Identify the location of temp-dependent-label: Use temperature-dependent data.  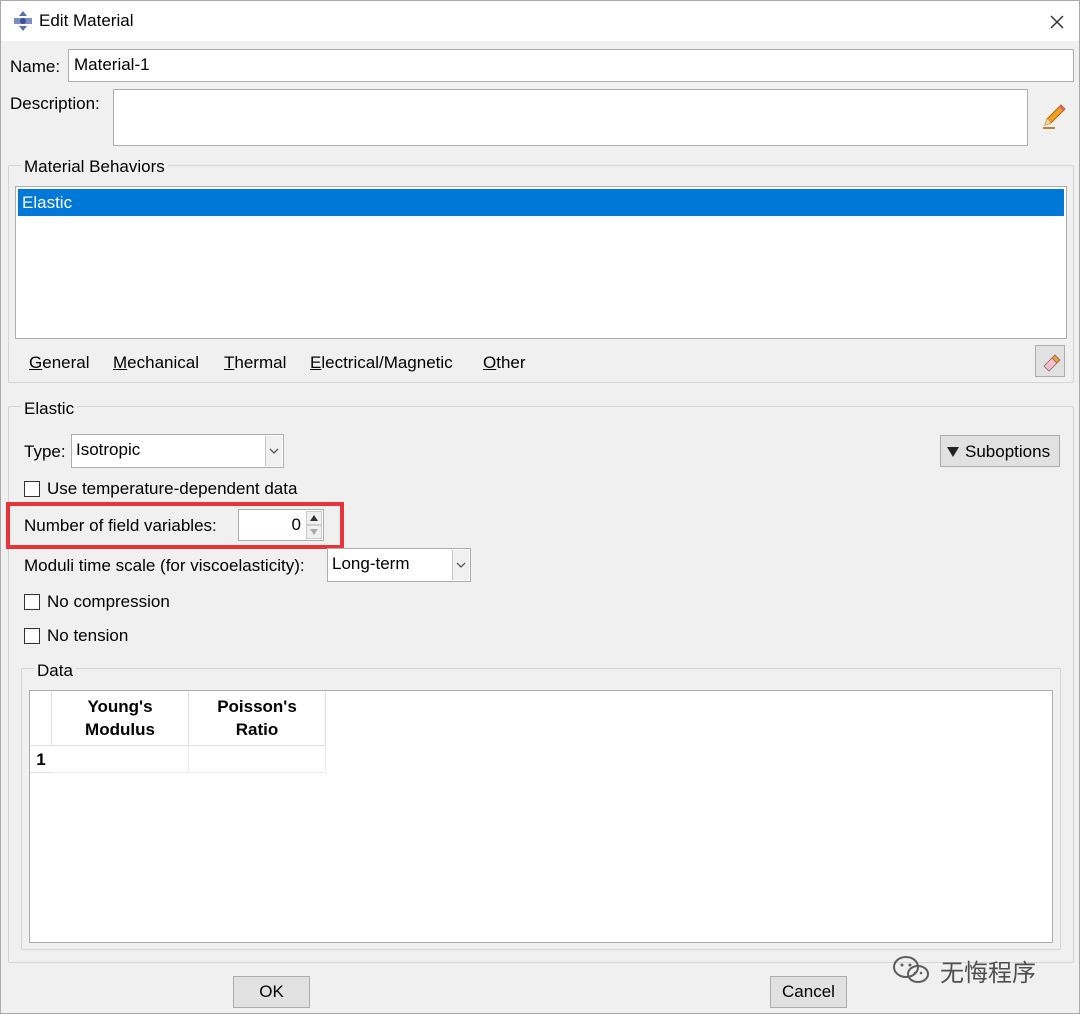
(172, 488).